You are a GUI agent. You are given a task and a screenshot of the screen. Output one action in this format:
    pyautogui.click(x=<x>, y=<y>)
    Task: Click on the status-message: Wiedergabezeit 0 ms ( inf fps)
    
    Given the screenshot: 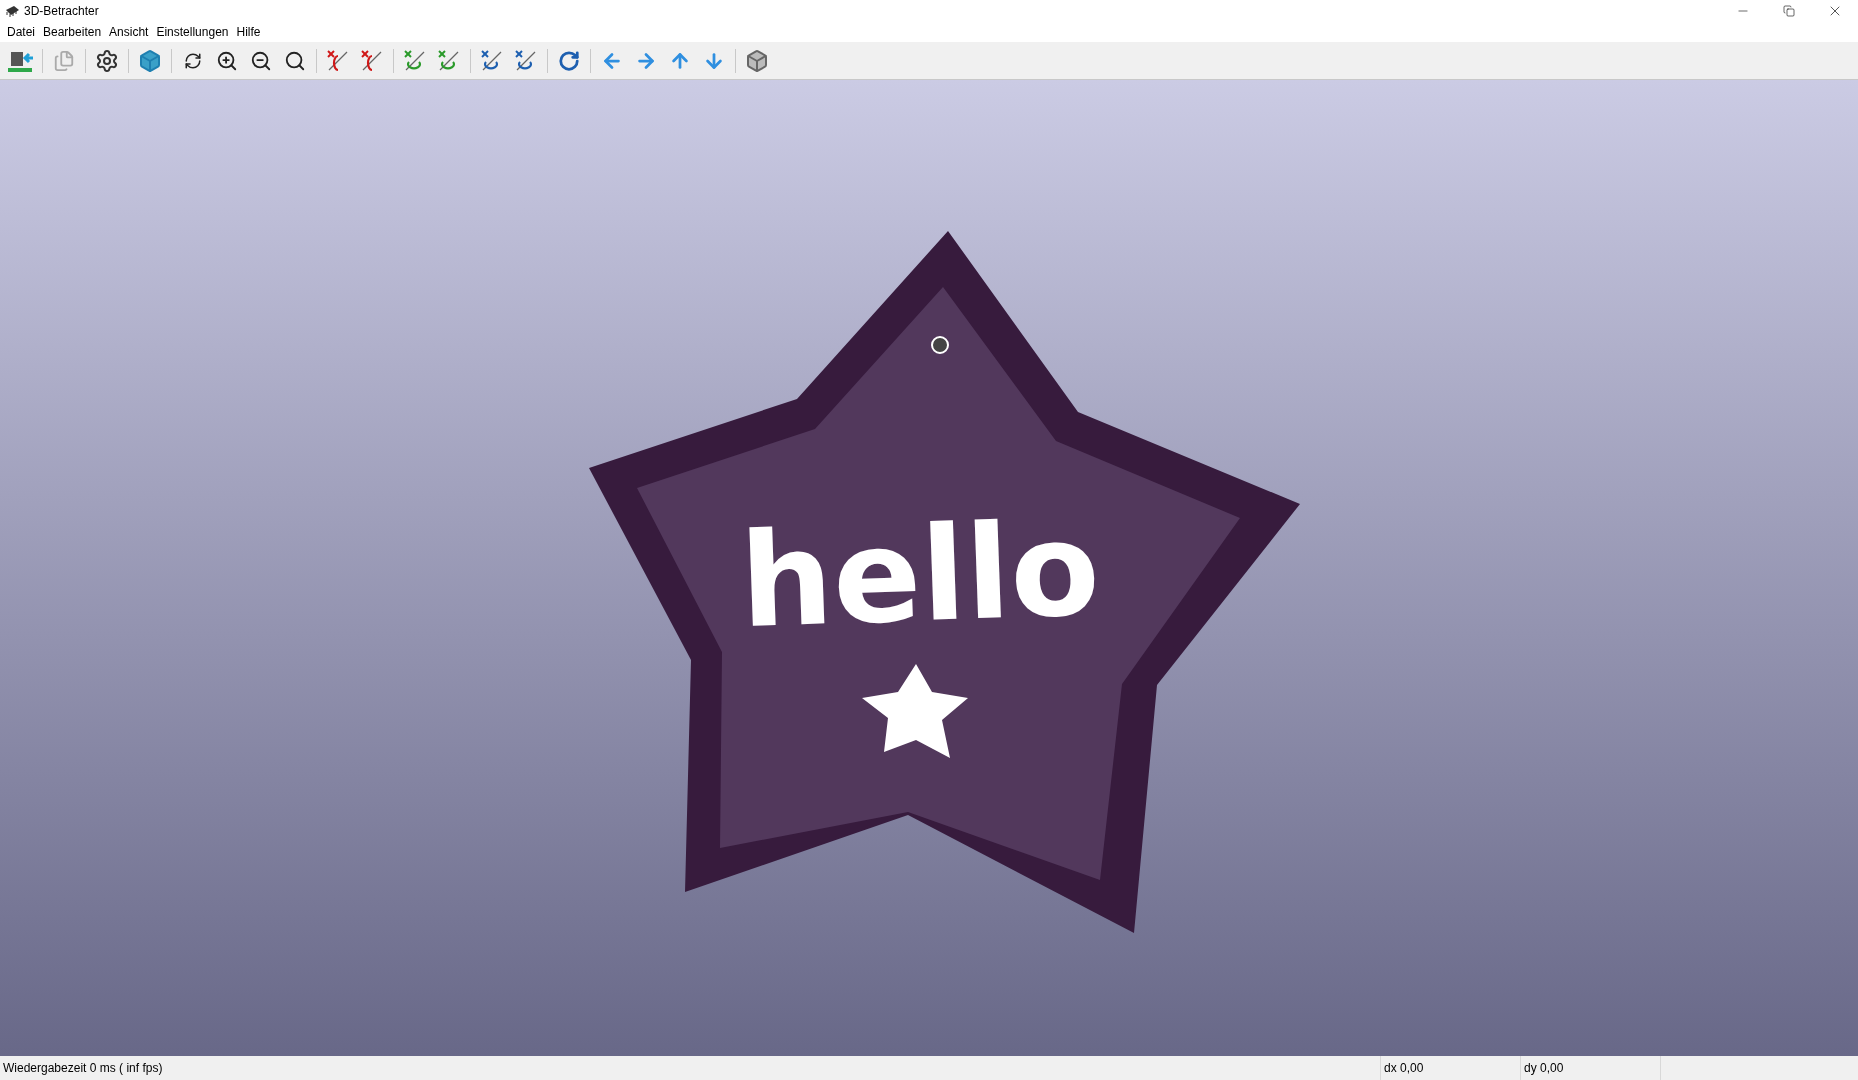 What is the action you would take?
    pyautogui.click(x=83, y=1068)
    